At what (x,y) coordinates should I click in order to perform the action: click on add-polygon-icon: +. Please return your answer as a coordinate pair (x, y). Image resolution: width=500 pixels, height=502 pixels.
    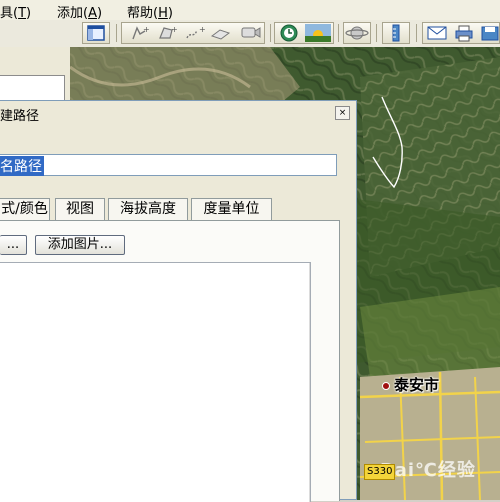
    Looking at the image, I should click on (167, 33).